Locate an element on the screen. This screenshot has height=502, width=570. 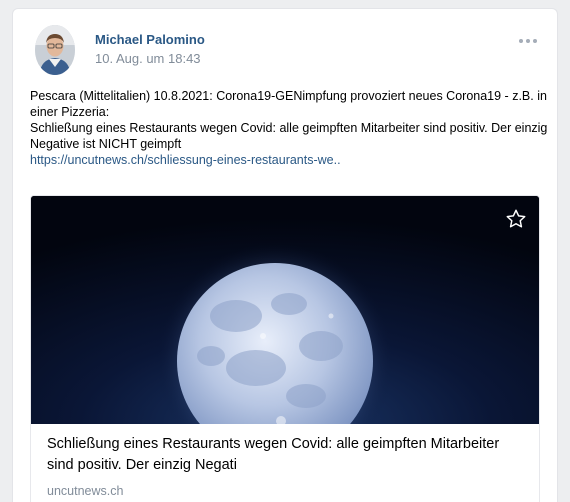
star-icon is located at coordinates (516, 219).